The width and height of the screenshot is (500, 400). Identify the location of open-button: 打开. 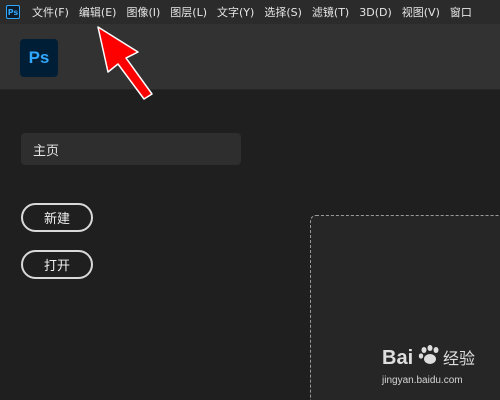
(57, 264).